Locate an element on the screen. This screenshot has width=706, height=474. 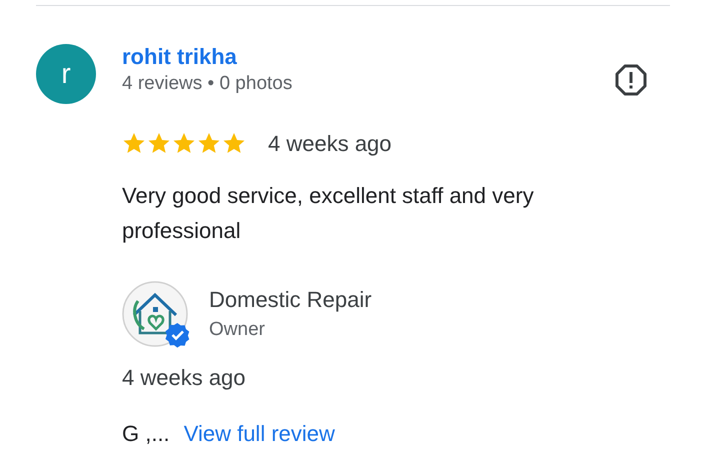
owner-role: Owner is located at coordinates (237, 330).